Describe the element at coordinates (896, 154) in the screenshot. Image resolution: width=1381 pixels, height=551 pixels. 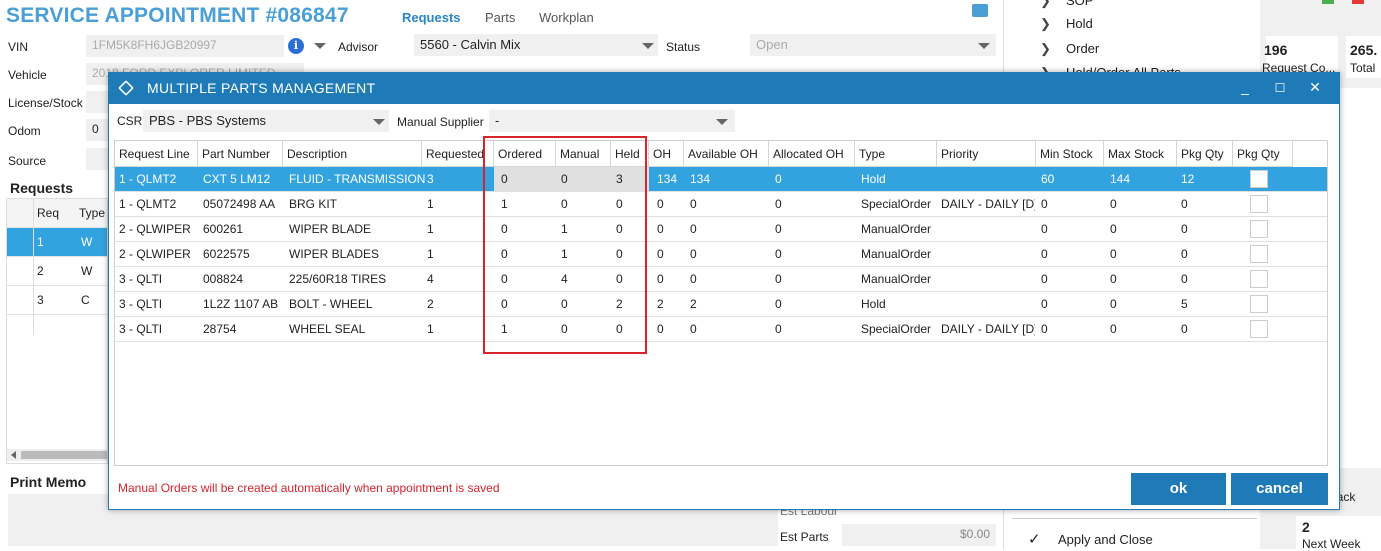
I see `column-header-type: Type` at that location.